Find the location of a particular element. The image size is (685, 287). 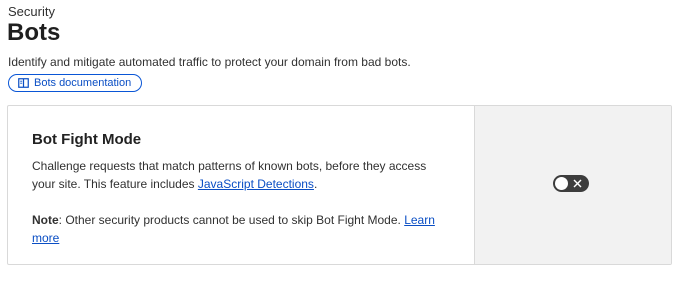

bots-documentation-label: Bots documentation is located at coordinates (83, 83).